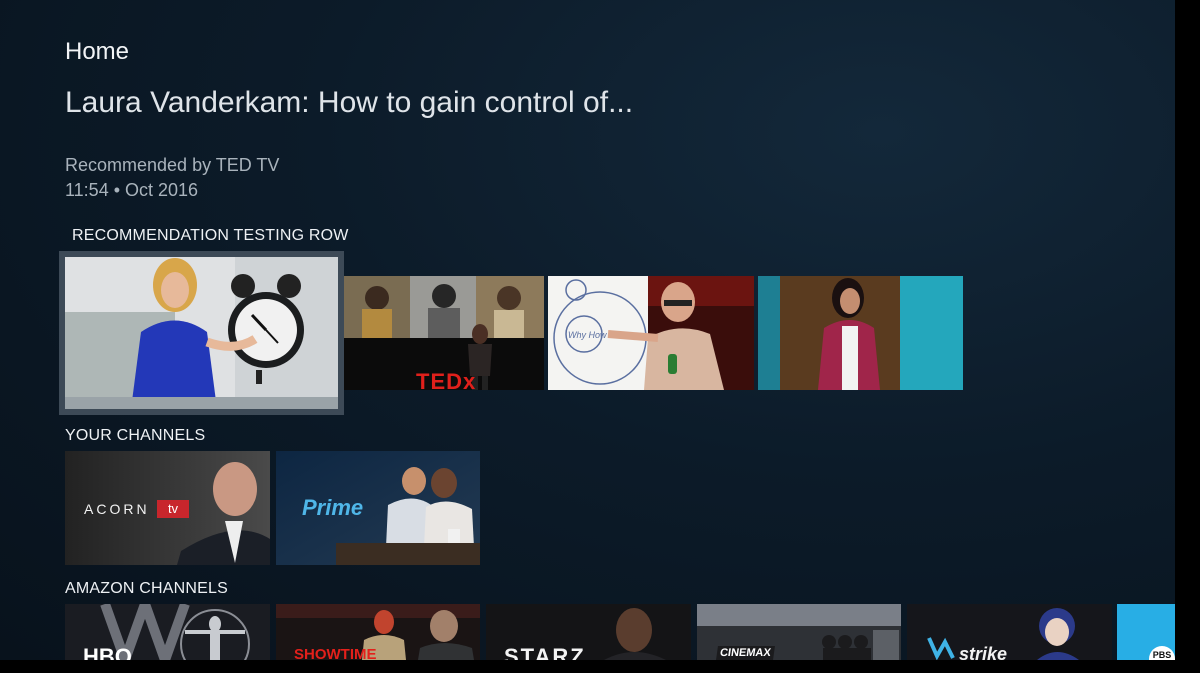  I want to click on channel-tile-showtime: SHOWTIME, so click(378, 632).